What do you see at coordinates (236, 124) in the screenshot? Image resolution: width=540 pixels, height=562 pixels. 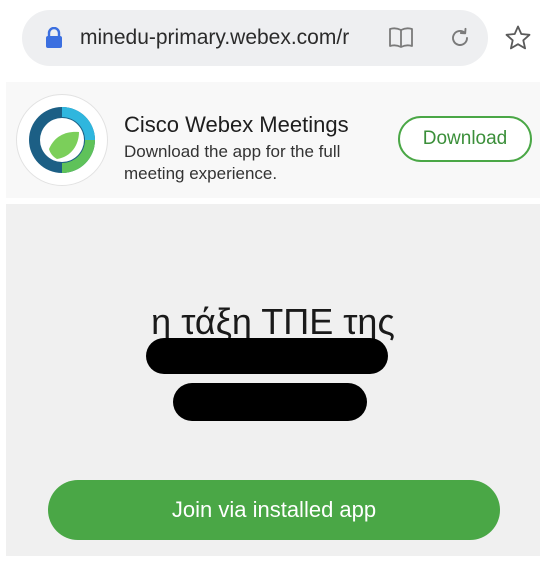 I see `app-name: Cisco Webex Meetings` at bounding box center [236, 124].